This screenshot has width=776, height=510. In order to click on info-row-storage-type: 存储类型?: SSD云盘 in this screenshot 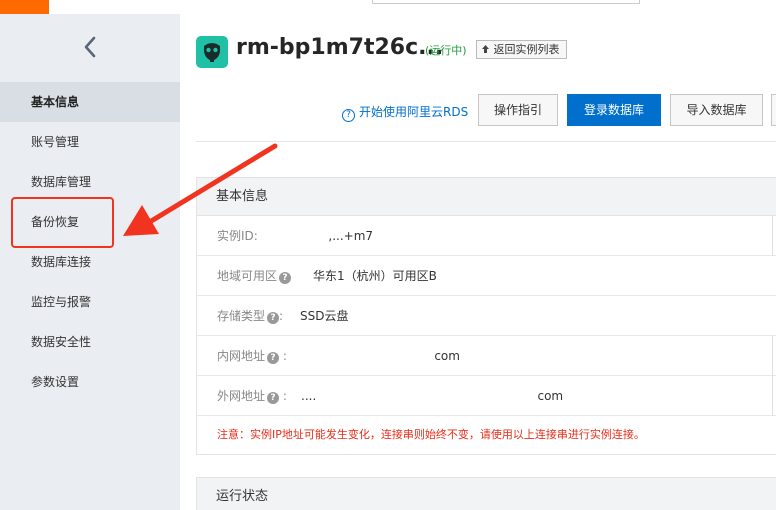, I will do `click(486, 316)`.